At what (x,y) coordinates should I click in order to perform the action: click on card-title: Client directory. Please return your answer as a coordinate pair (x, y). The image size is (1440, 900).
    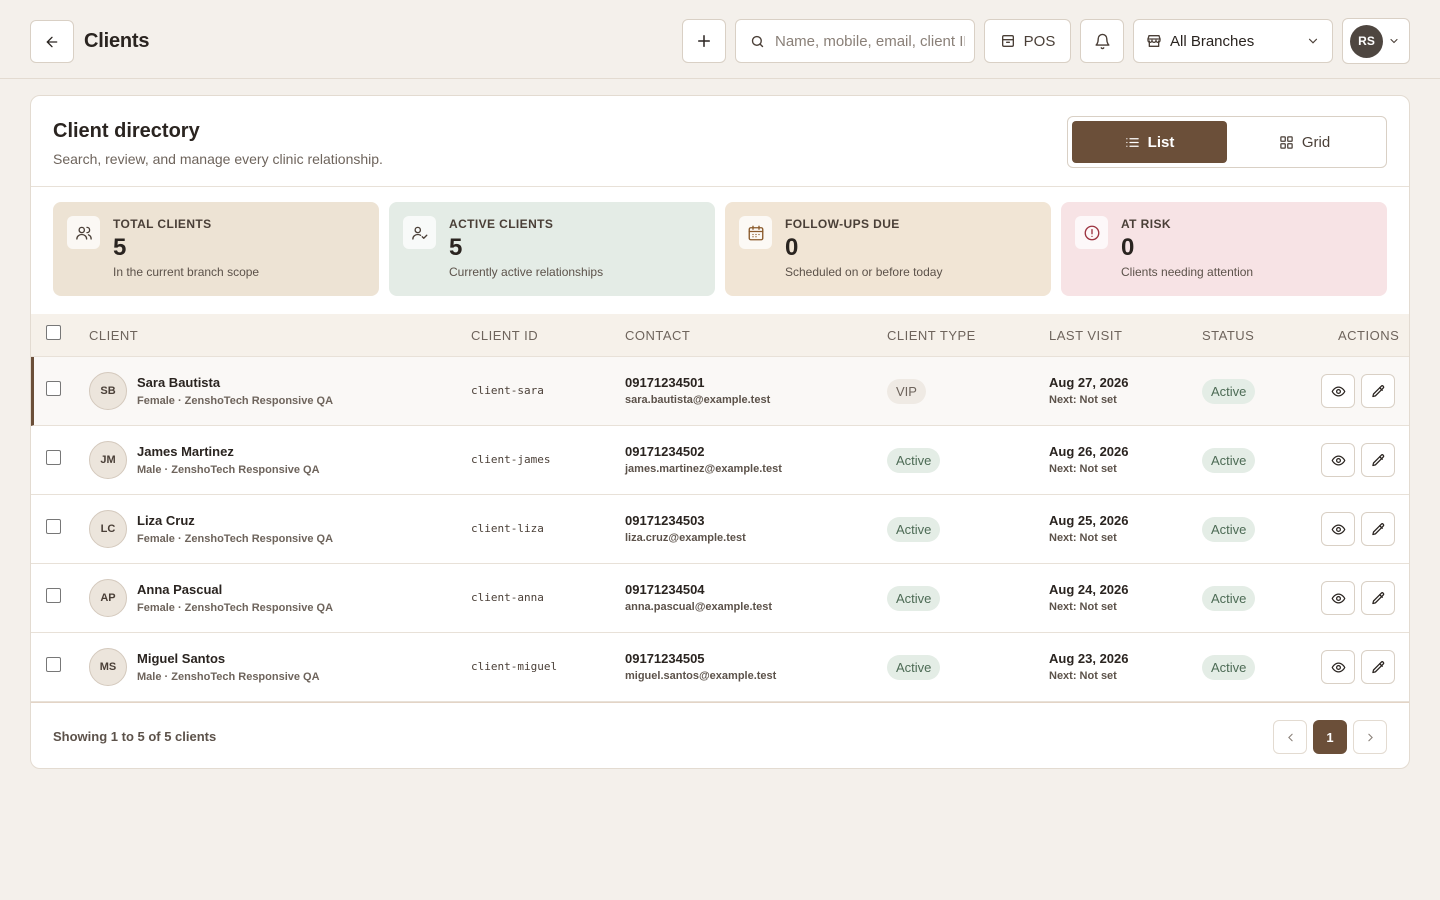
    Looking at the image, I should click on (126, 131).